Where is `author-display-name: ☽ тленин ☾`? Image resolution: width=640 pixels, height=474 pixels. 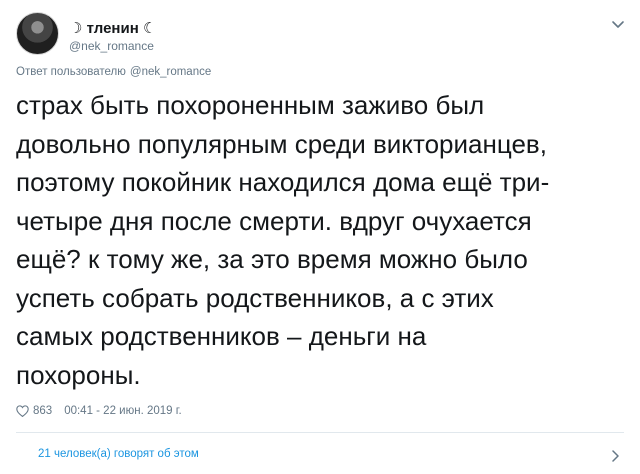 author-display-name: ☽ тленин ☾ is located at coordinates (112, 28).